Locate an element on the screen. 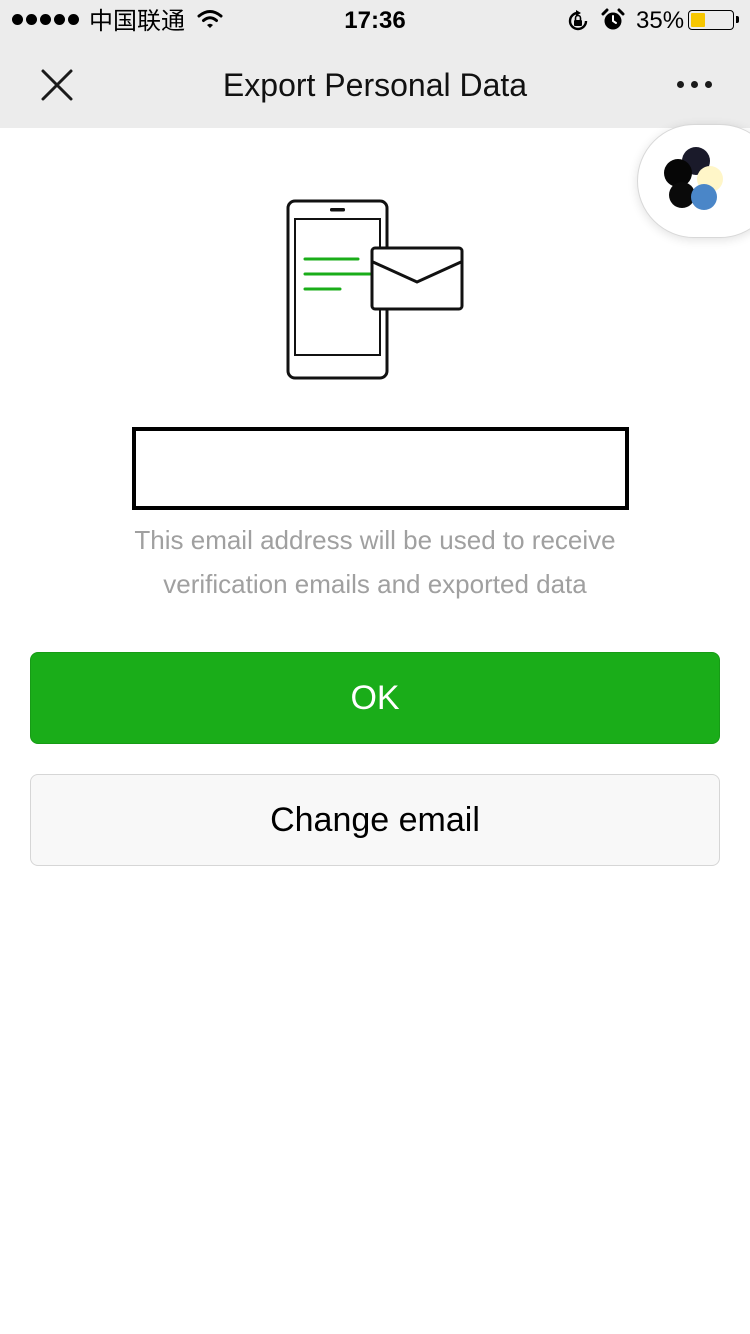 The image size is (750, 1334). top-bar: 中国联通 17:36 35% Export Personal Data is located at coordinates (375, 64).